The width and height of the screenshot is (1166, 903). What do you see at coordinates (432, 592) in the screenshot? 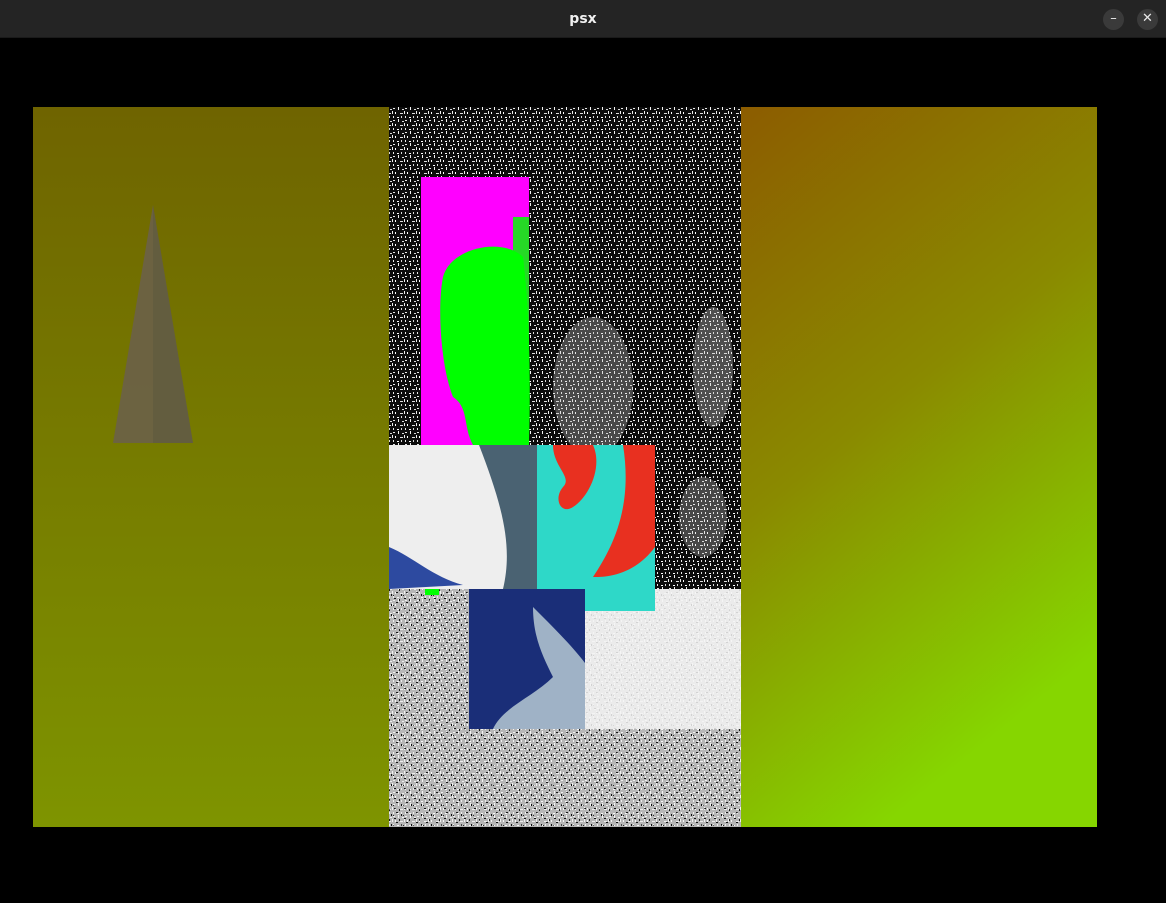
I see `green-strip` at bounding box center [432, 592].